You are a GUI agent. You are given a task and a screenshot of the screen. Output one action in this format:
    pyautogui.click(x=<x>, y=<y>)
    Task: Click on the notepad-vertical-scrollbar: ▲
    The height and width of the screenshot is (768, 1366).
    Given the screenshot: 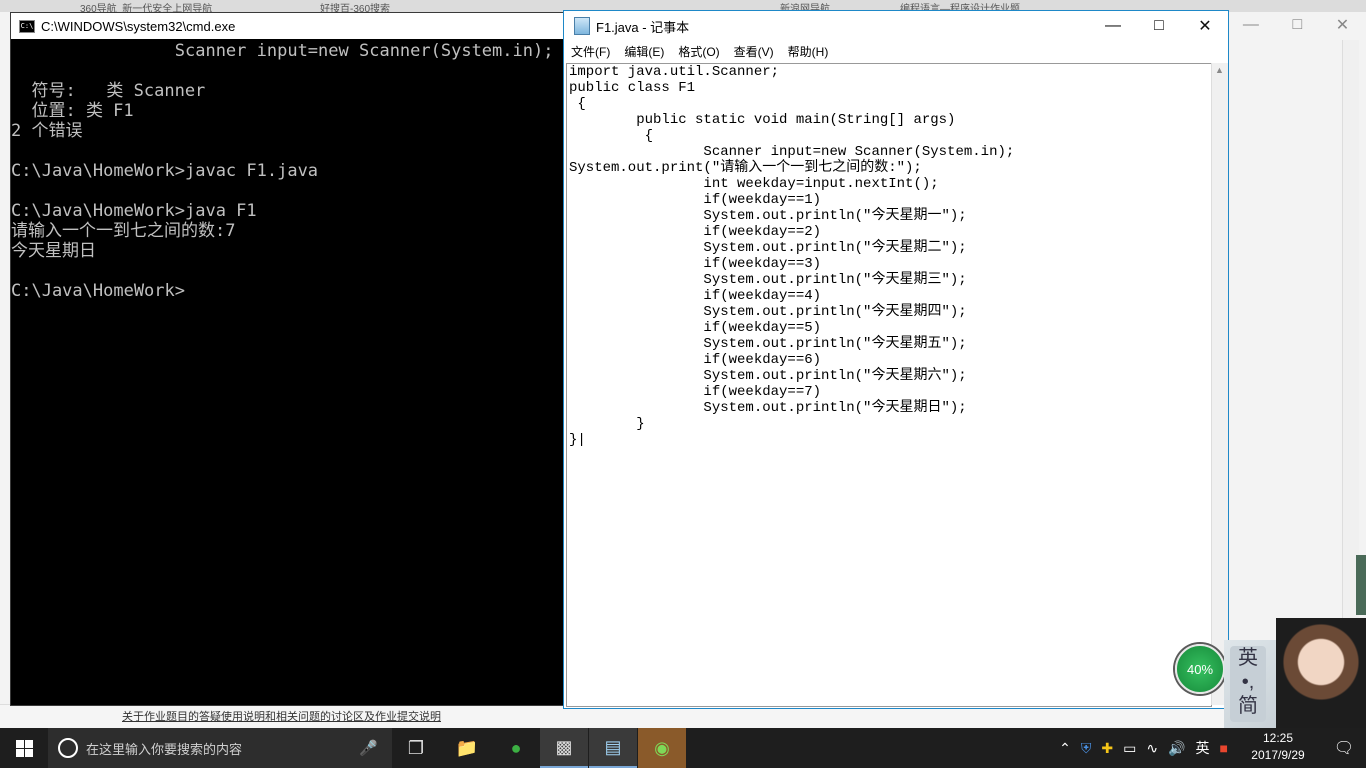 What is the action you would take?
    pyautogui.click(x=1219, y=384)
    